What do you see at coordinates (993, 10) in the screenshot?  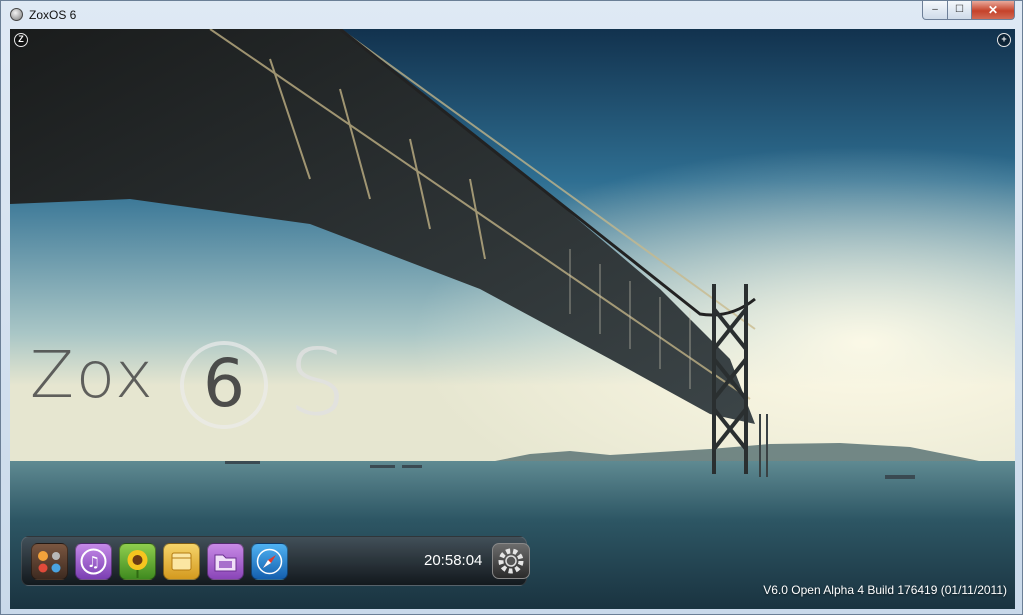 I see `close-button: ✕` at bounding box center [993, 10].